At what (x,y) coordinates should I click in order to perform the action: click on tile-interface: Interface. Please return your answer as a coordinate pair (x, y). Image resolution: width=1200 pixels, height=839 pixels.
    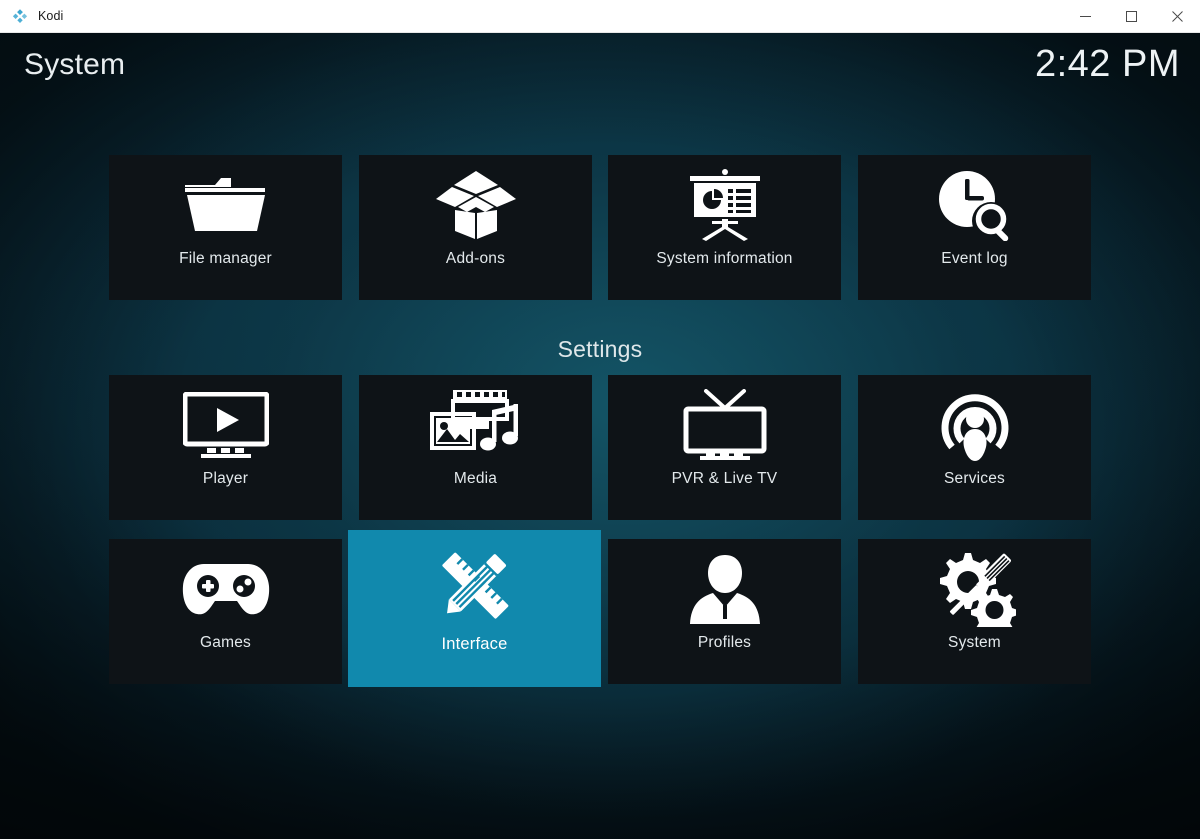
    Looking at the image, I should click on (474, 608).